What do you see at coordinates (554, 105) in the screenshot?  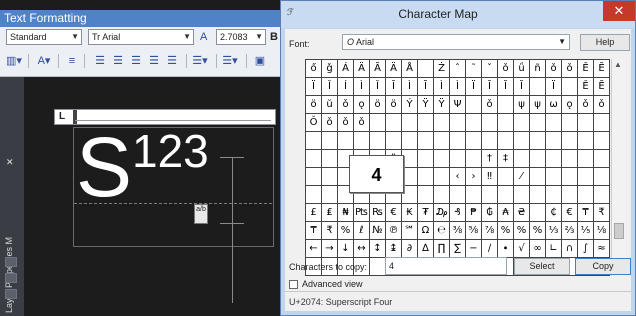 I see `char-cell: ω` at bounding box center [554, 105].